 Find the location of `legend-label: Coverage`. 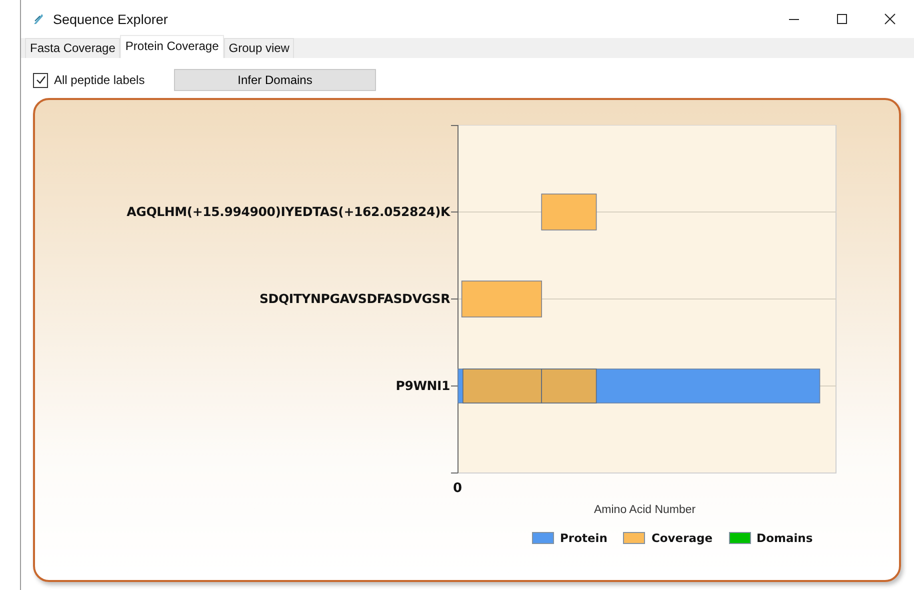

legend-label: Coverage is located at coordinates (682, 538).